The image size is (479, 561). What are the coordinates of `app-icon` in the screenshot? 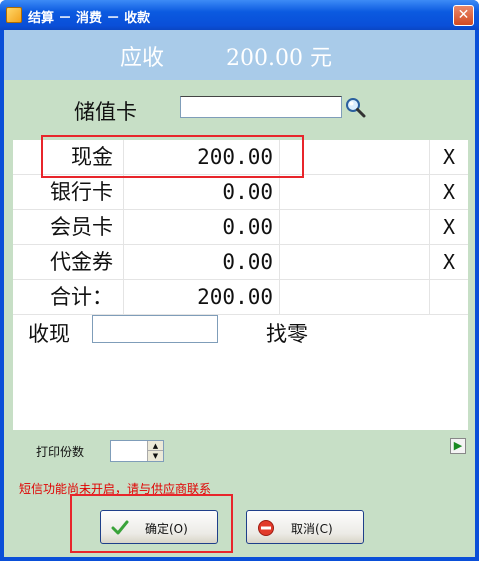 It's located at (14, 15).